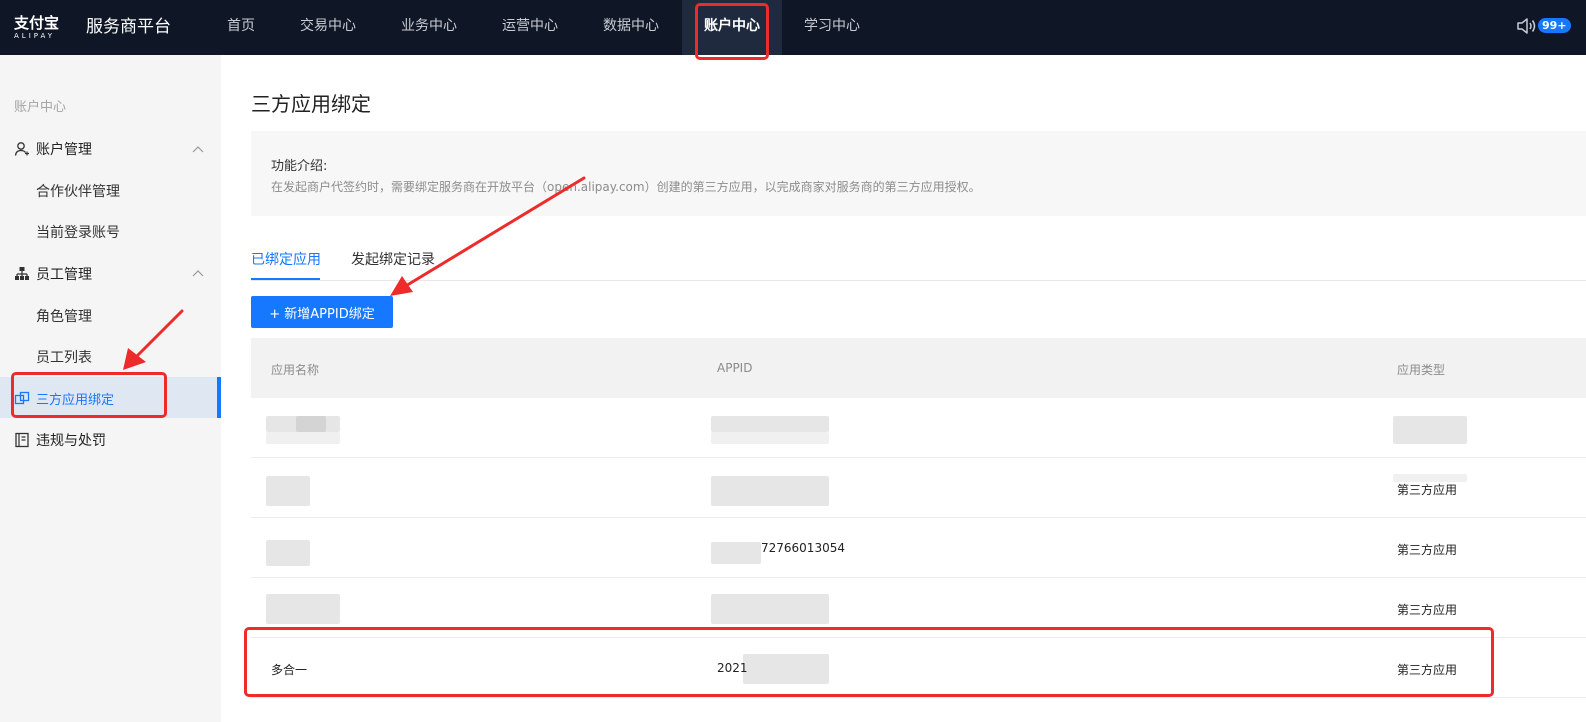 This screenshot has height=722, width=1586. What do you see at coordinates (736, 553) in the screenshot?
I see `redacted-appid-prefix` at bounding box center [736, 553].